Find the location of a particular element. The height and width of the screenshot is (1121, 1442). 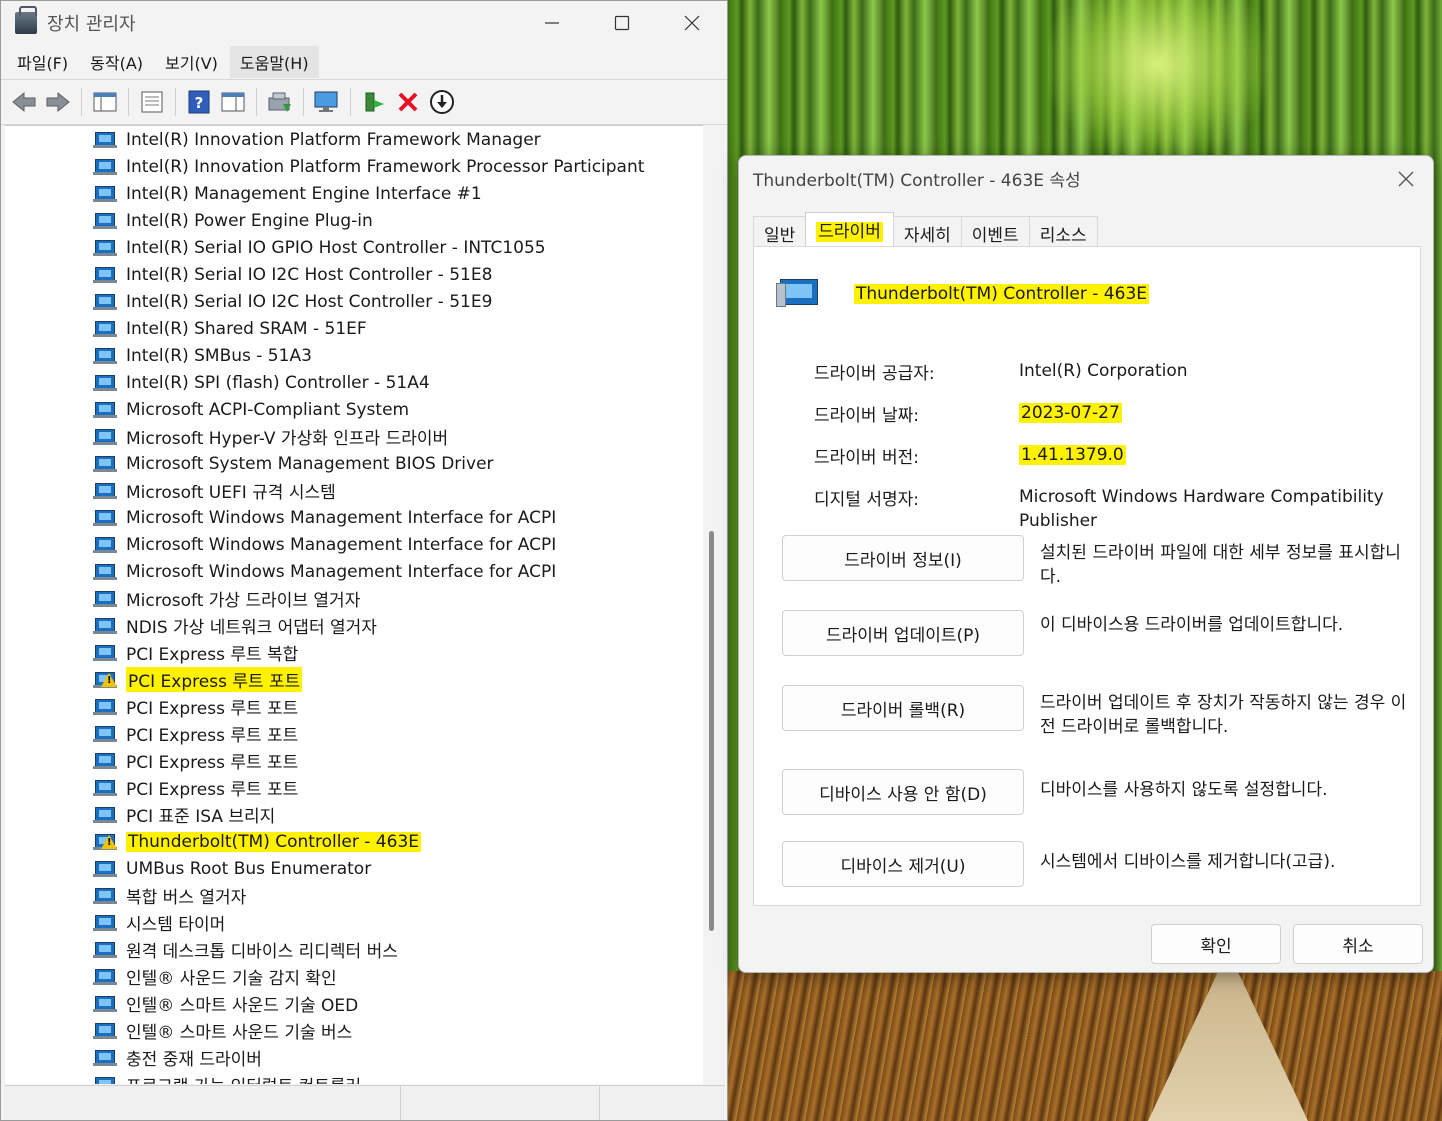

title-bar: 장치 관리자 is located at coordinates (364, 23).